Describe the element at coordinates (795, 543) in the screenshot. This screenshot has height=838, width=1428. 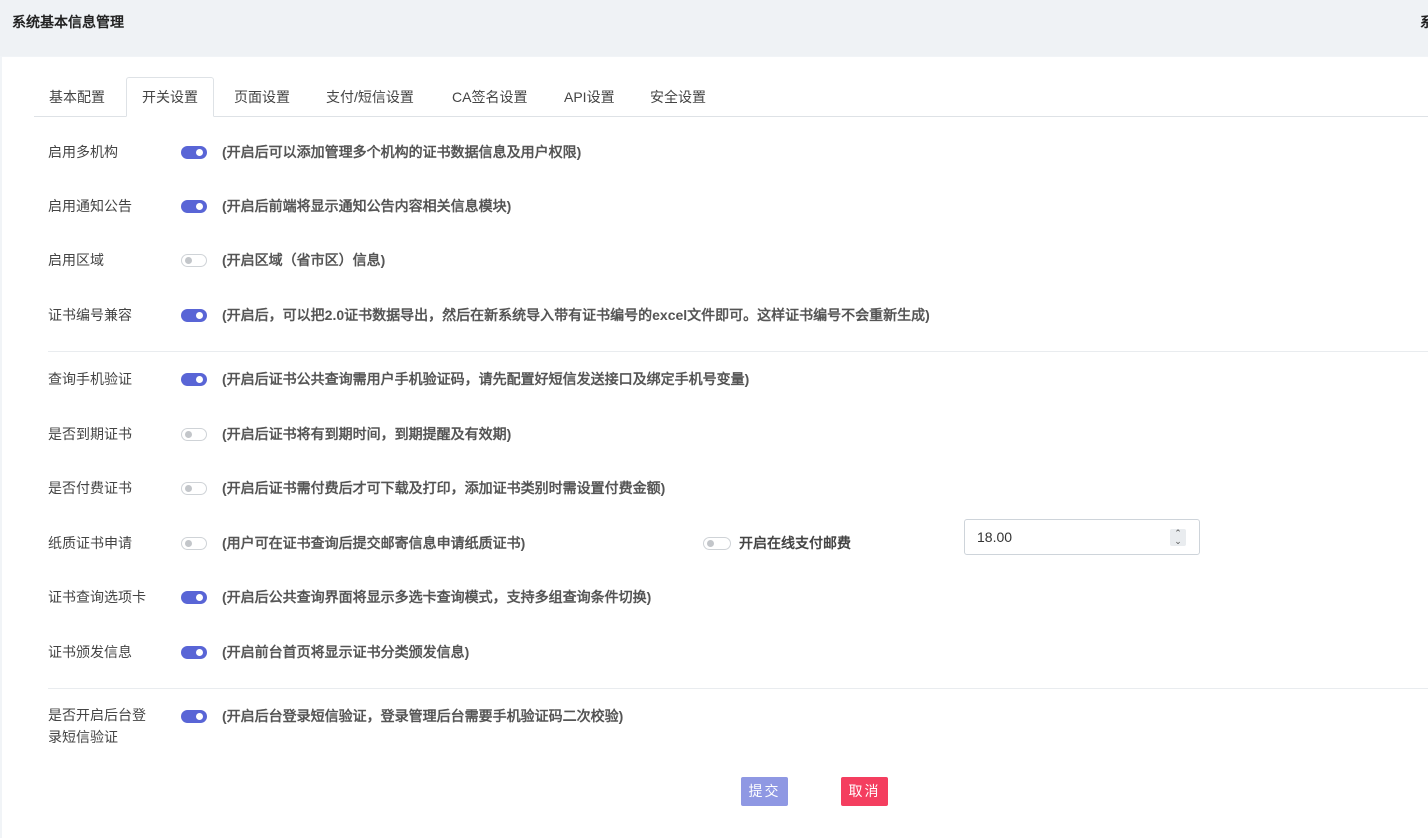
I see `postage-label: 开启在线支付邮费` at that location.